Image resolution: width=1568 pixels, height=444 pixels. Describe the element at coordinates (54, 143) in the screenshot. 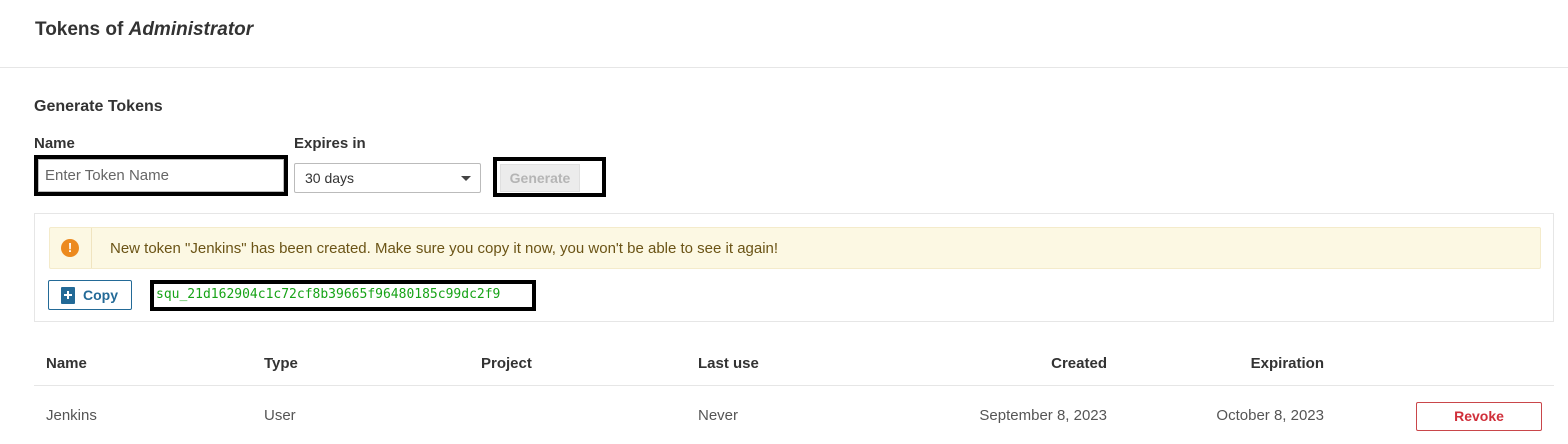

I see `token-name-label: Name` at that location.